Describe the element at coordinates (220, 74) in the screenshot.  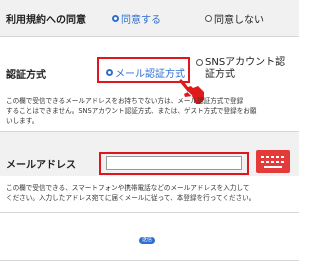
I see `sns-auth-label-2: 証方式` at that location.